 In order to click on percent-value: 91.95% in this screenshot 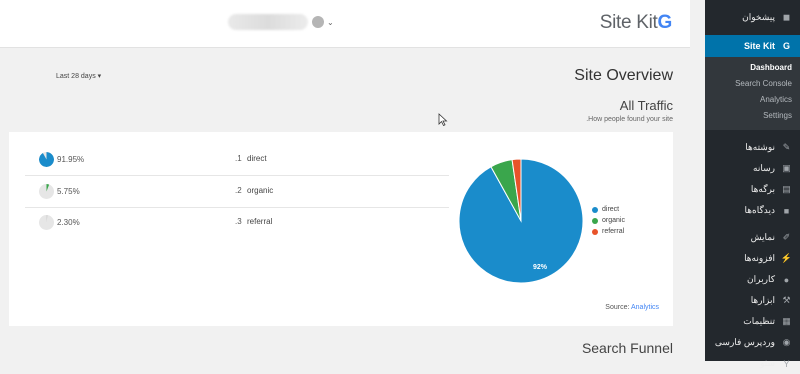, I will do `click(71, 159)`.